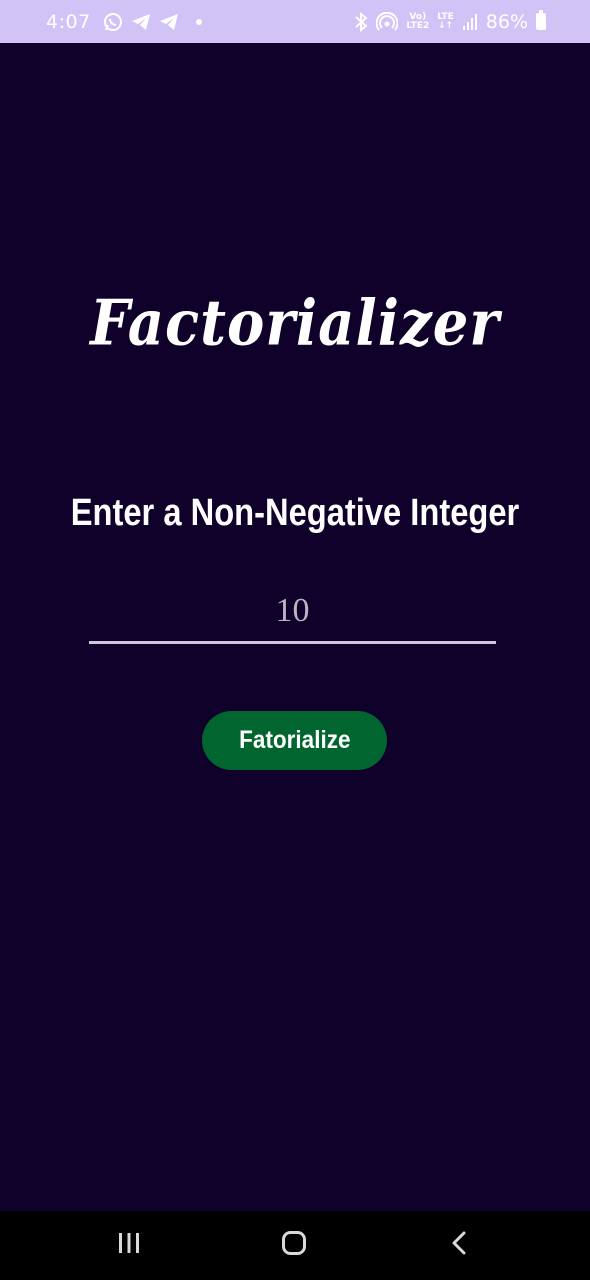 The image size is (590, 1280). Describe the element at coordinates (295, 21) in the screenshot. I see `status-bar: 4:07 Vo) LTE2 LTE ↓↑ 86%` at that location.